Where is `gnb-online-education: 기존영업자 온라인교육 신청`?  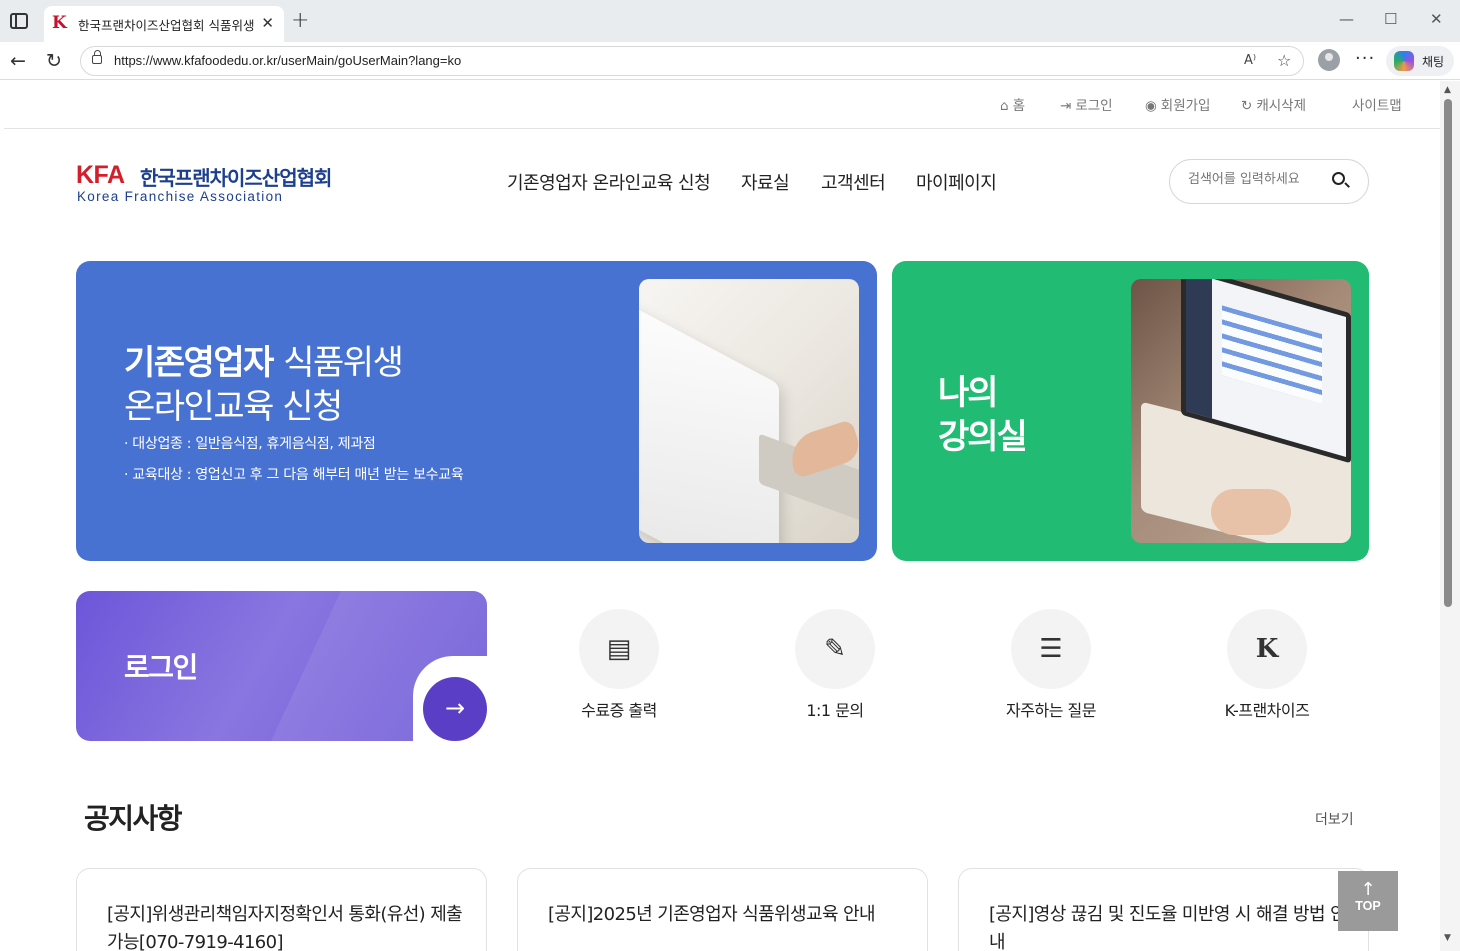 gnb-online-education: 기존영업자 온라인교육 신청 is located at coordinates (609, 182).